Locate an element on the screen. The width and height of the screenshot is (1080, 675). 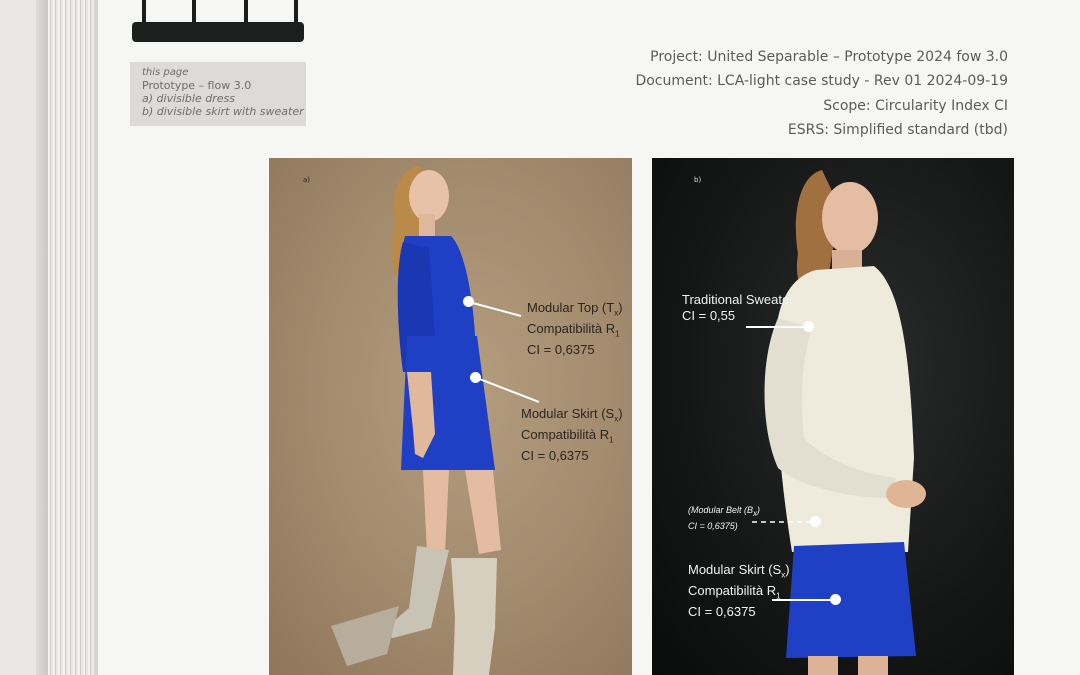
callout-dot-skirt-b is located at coordinates (835, 599).